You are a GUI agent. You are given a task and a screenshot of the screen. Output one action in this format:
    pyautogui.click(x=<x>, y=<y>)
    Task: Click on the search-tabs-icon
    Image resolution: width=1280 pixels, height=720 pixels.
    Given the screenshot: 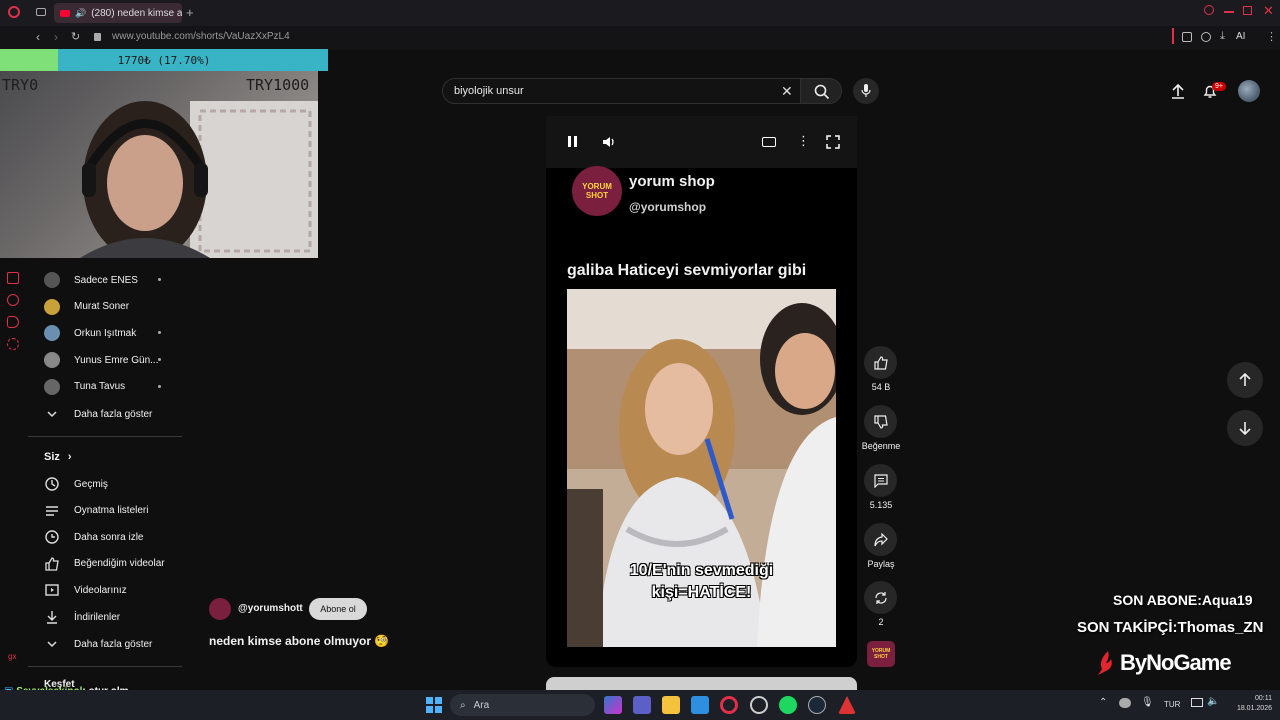 What is the action you would take?
    pyautogui.click(x=1209, y=10)
    